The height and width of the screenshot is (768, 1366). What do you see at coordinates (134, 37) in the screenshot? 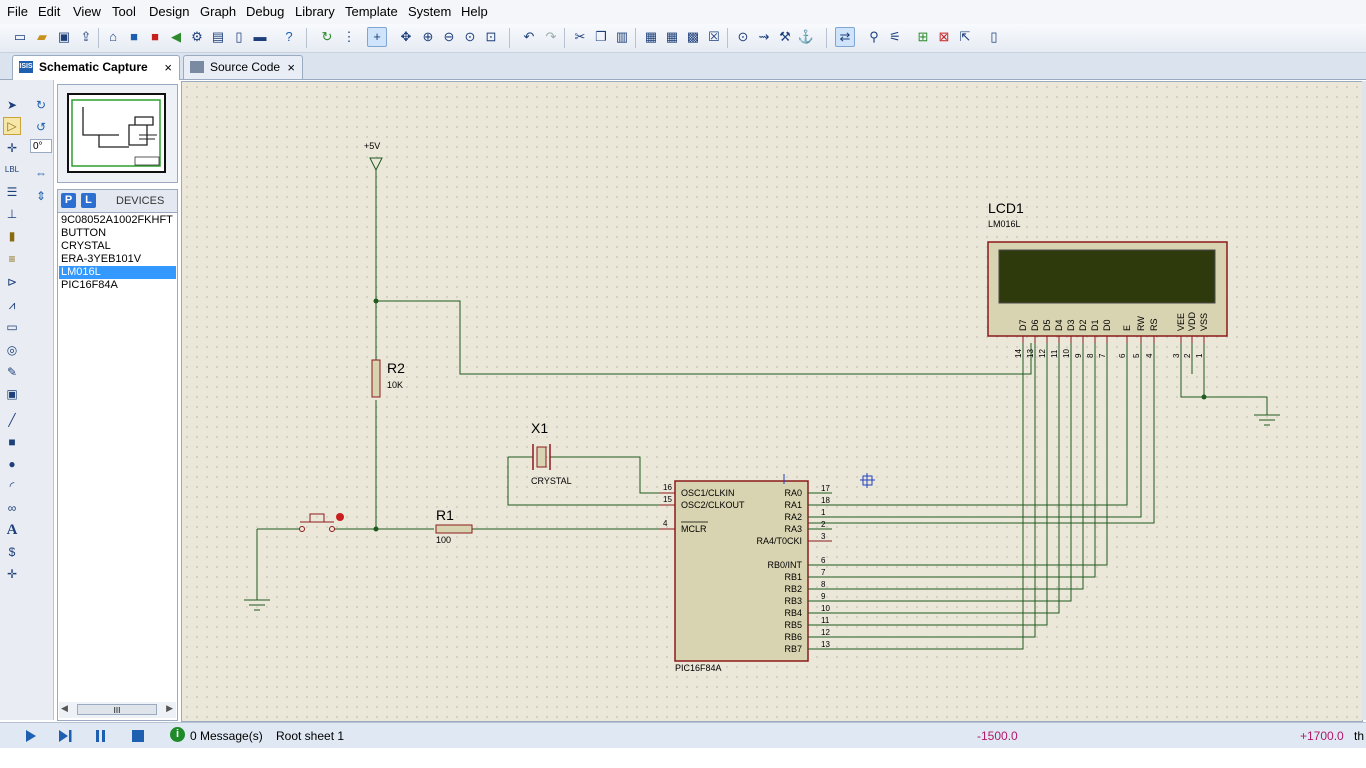
I see `schematic-icon: ■` at bounding box center [134, 37].